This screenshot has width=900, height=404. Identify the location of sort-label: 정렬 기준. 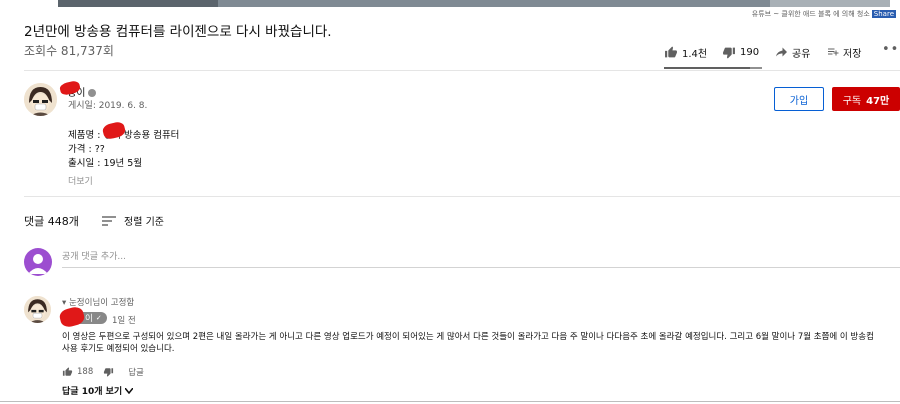
(144, 222).